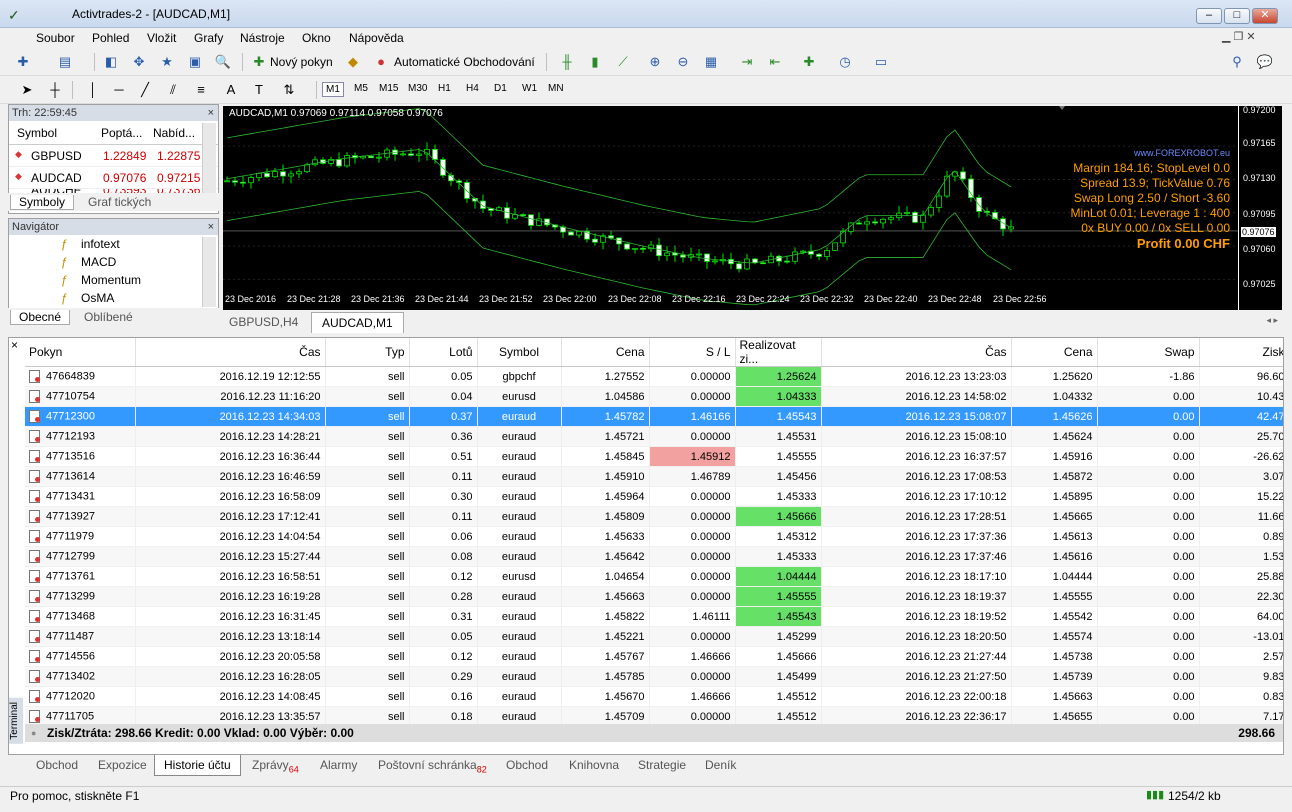 This screenshot has width=1292, height=812. I want to click on tab-oblibene: Oblíbené, so click(108, 317).